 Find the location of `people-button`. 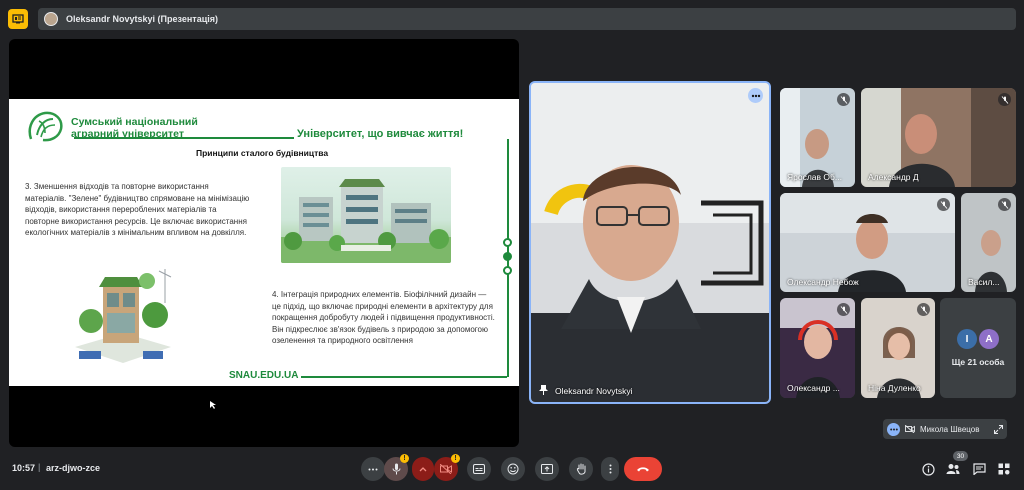

people-button is located at coordinates (953, 469).